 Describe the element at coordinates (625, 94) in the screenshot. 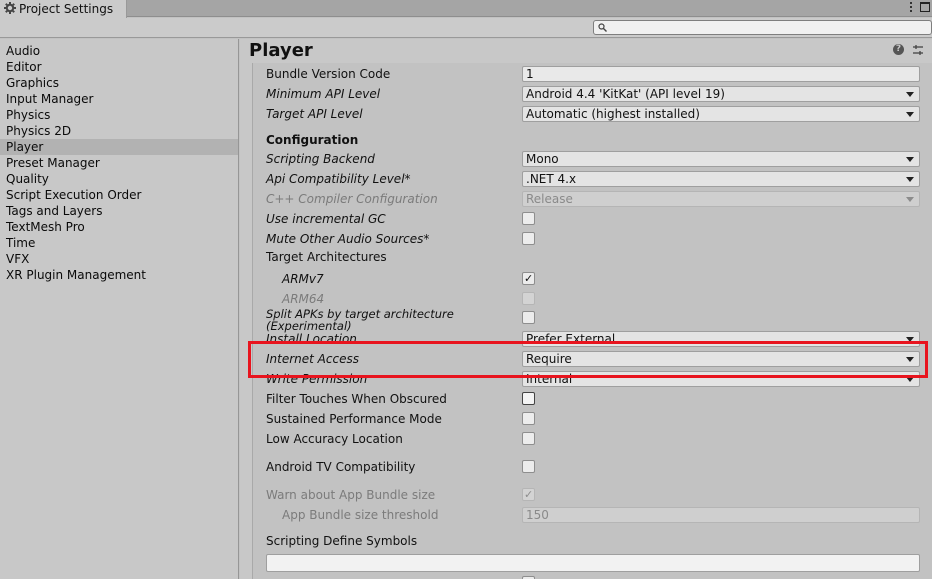

I see `minimum-api-level-value: Android 4.4 'KitKat' (API level 19)` at that location.